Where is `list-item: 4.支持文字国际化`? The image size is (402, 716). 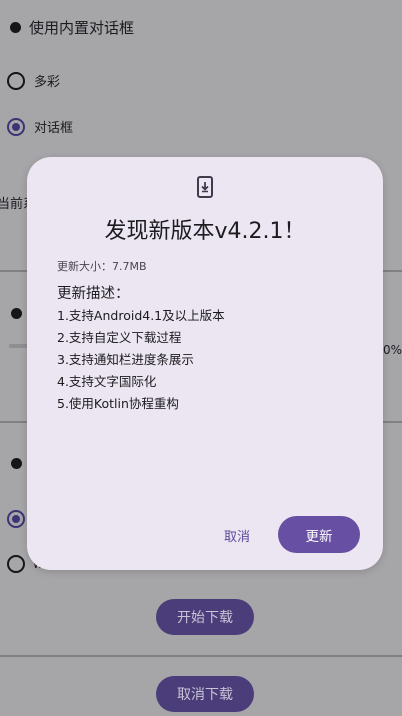 list-item: 4.支持文字国际化 is located at coordinates (107, 381).